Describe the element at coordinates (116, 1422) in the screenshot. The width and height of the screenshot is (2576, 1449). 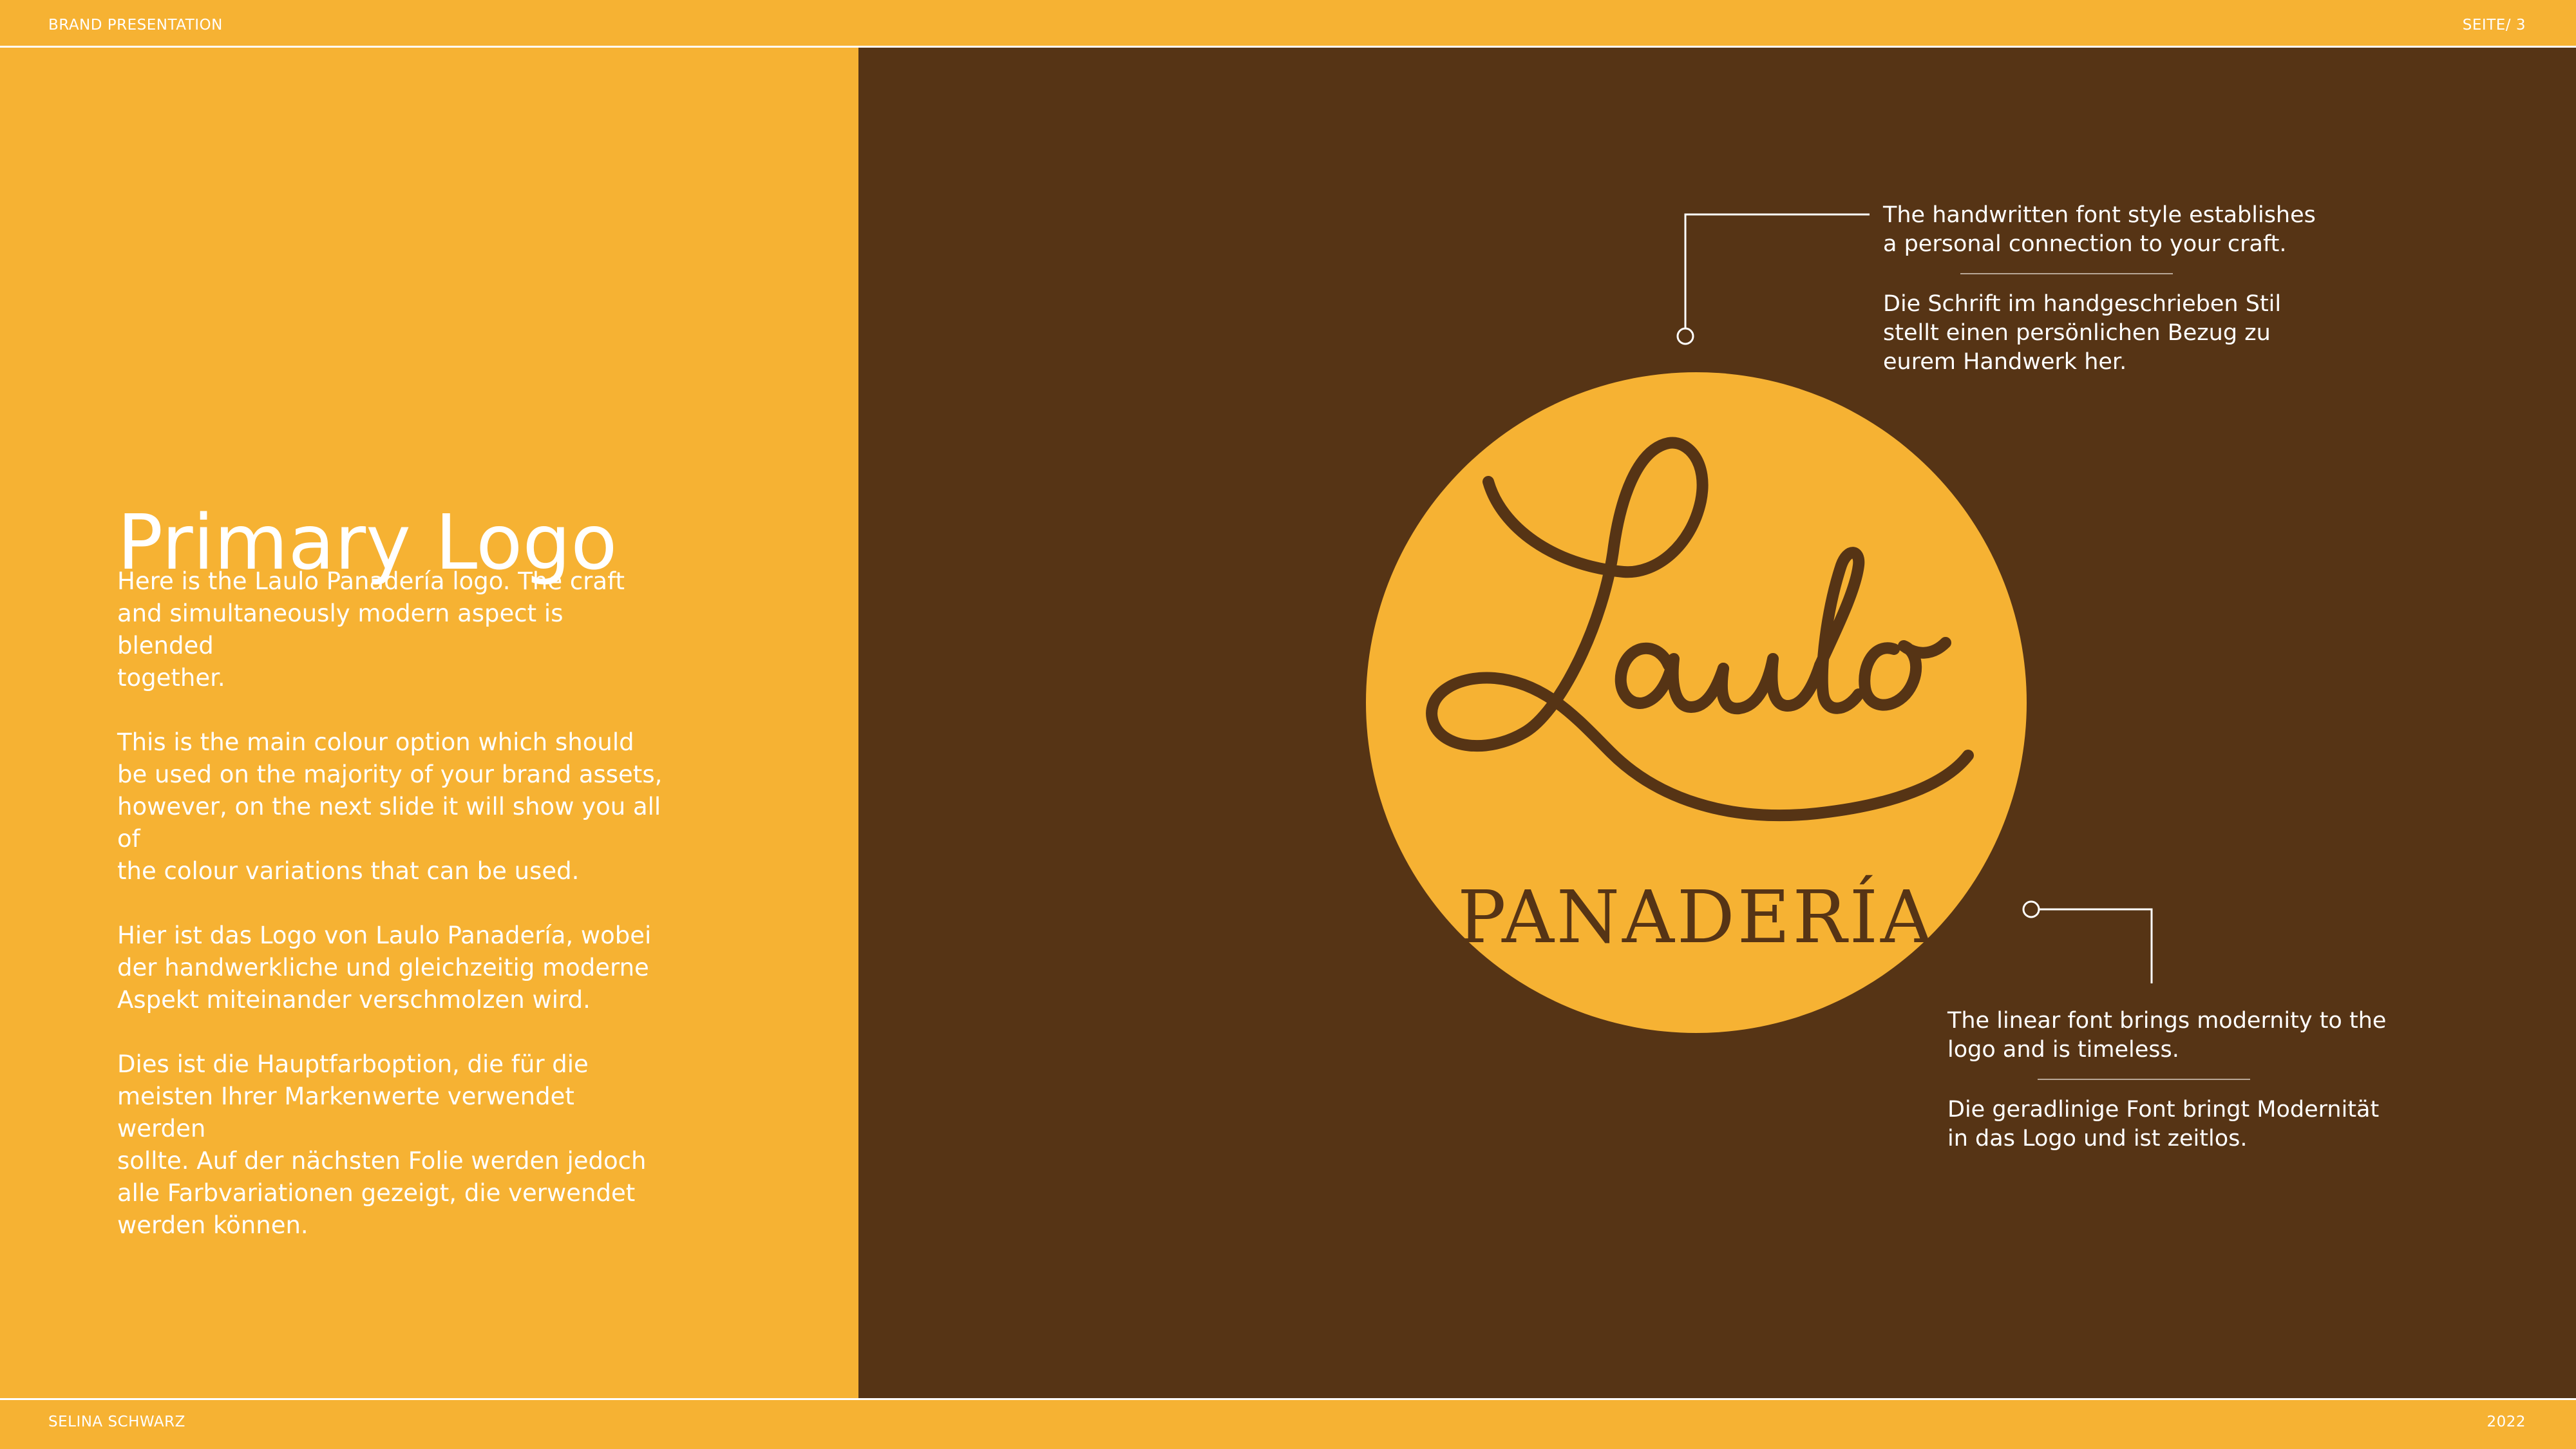
I see `footer-author-label: SELINA SCHWARZ` at that location.